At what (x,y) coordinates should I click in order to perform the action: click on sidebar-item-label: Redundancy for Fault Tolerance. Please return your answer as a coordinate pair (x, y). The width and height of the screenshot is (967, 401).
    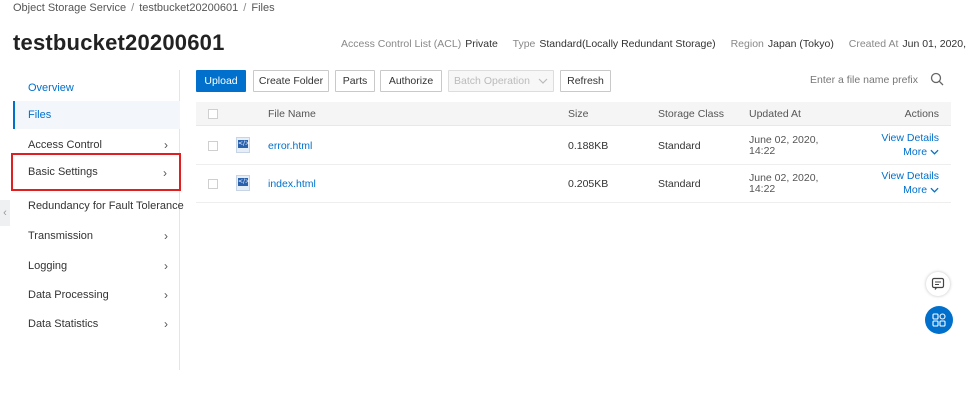
    Looking at the image, I should click on (106, 206).